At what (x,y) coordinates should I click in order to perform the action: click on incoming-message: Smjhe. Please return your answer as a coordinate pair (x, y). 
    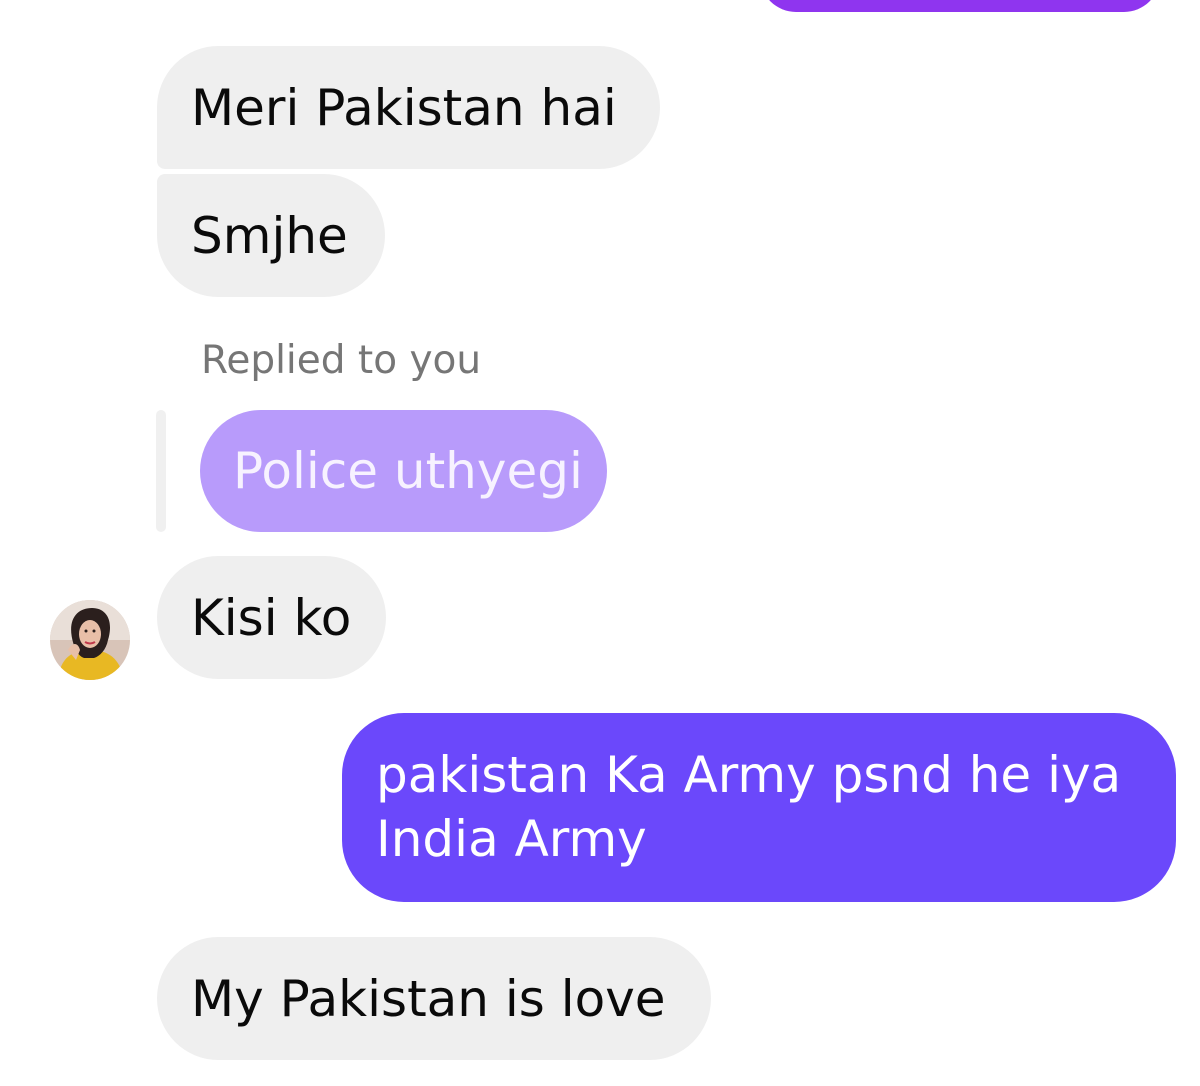
    Looking at the image, I should click on (271, 235).